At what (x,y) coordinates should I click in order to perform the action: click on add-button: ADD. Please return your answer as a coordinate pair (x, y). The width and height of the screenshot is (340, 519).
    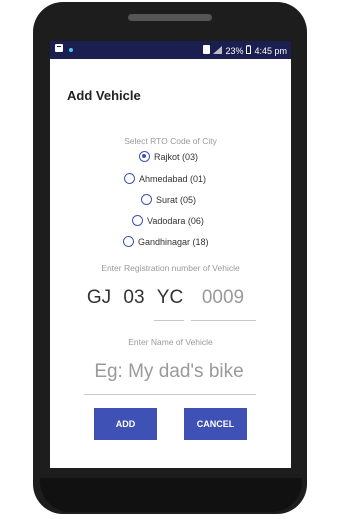
    Looking at the image, I should click on (125, 424).